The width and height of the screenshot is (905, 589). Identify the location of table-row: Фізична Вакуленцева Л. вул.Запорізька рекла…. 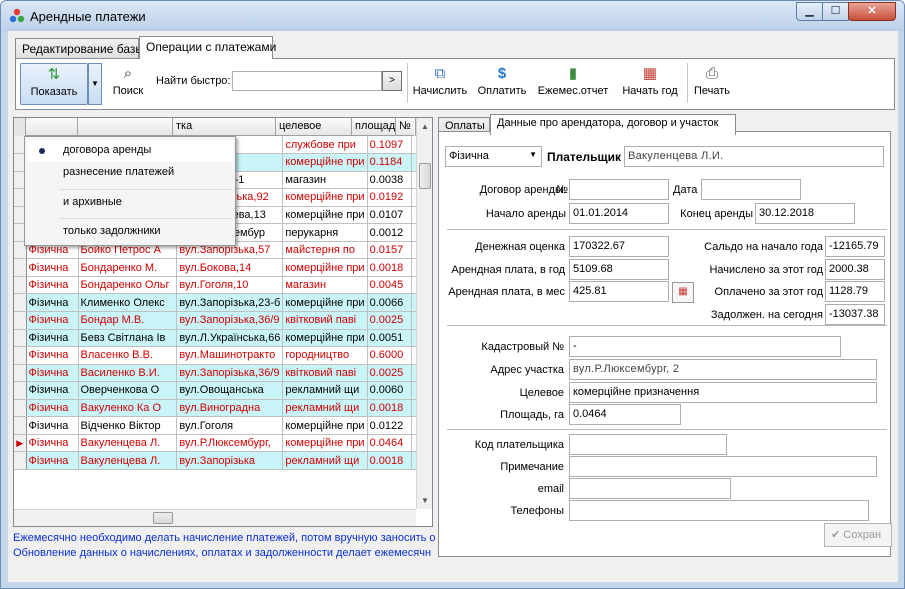
(223, 460).